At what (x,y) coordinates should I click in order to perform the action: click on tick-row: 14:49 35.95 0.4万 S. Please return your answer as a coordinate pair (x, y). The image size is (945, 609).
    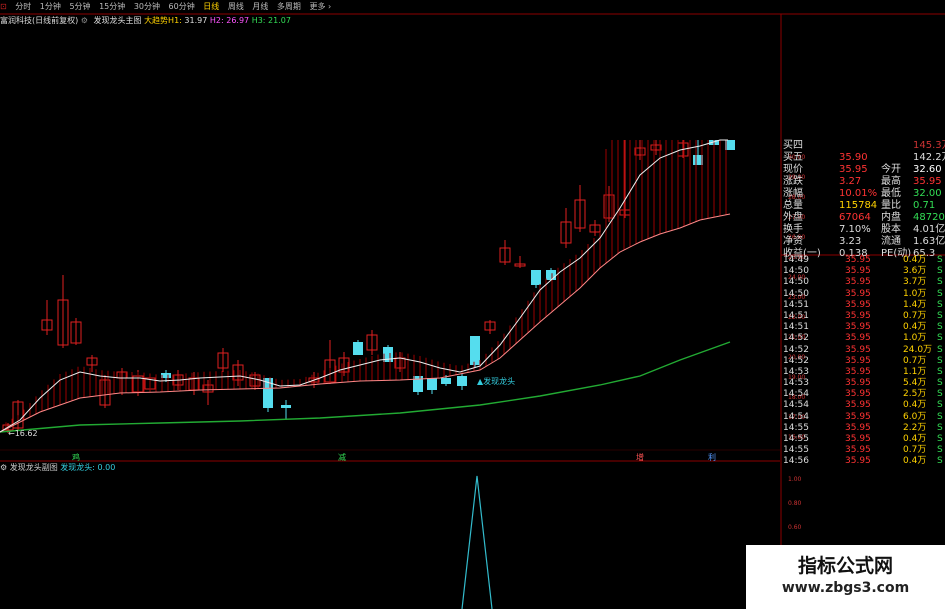
    Looking at the image, I should click on (864, 260).